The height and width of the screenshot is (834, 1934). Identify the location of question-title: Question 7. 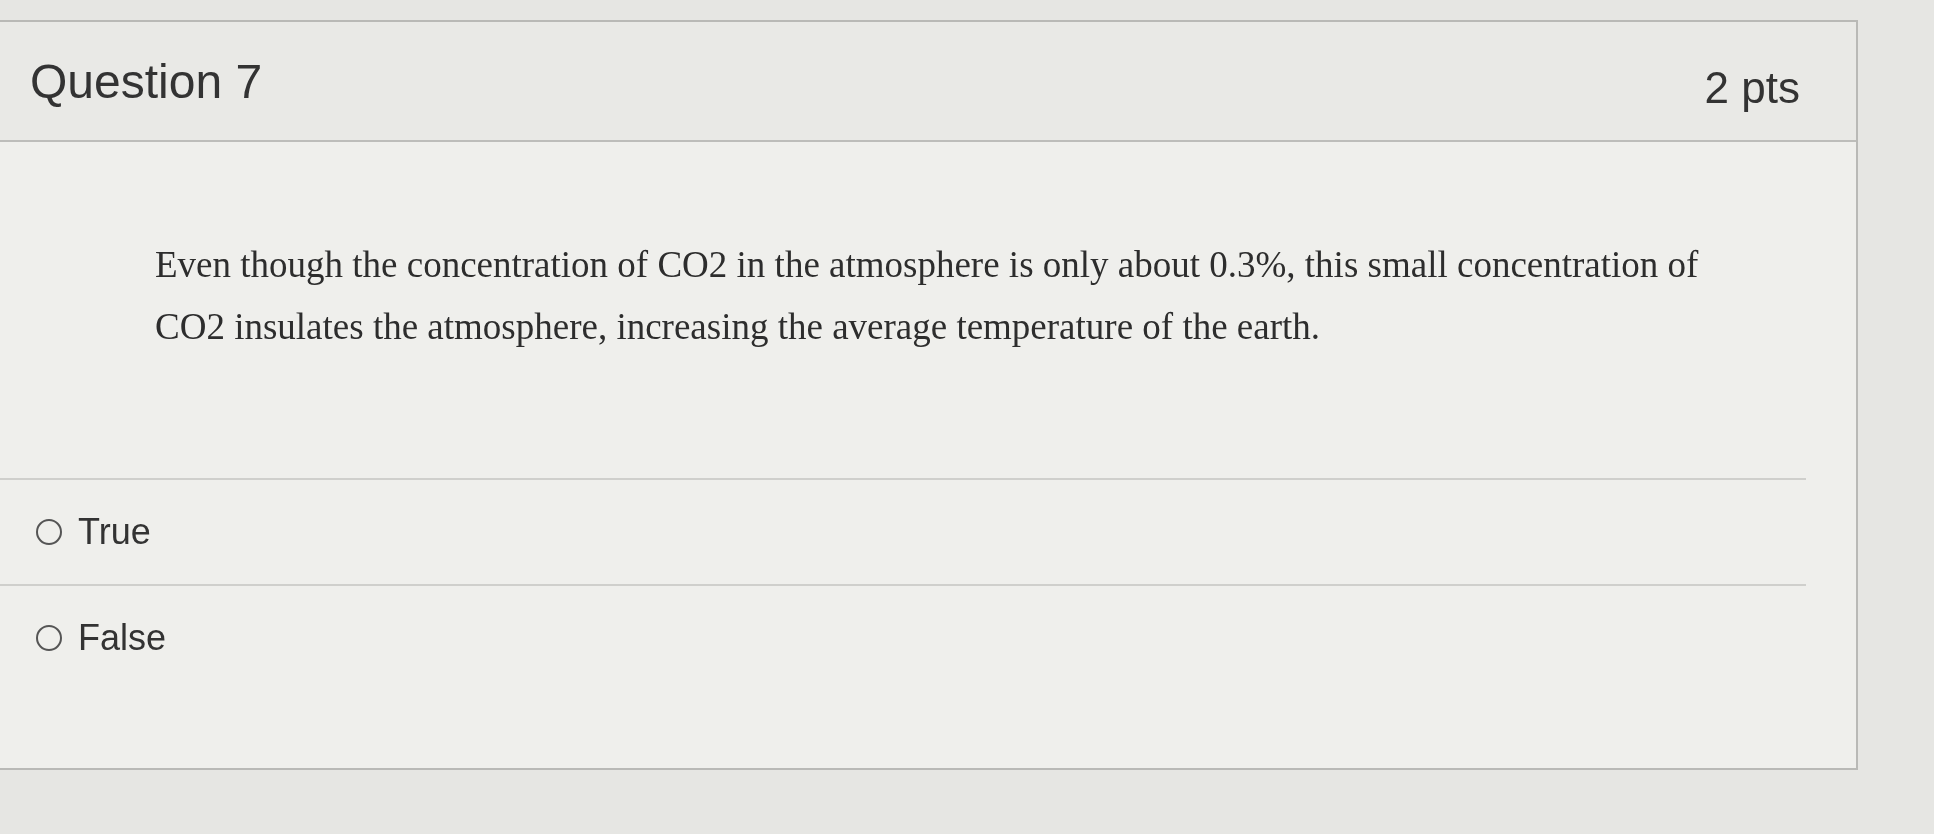
(146, 81).